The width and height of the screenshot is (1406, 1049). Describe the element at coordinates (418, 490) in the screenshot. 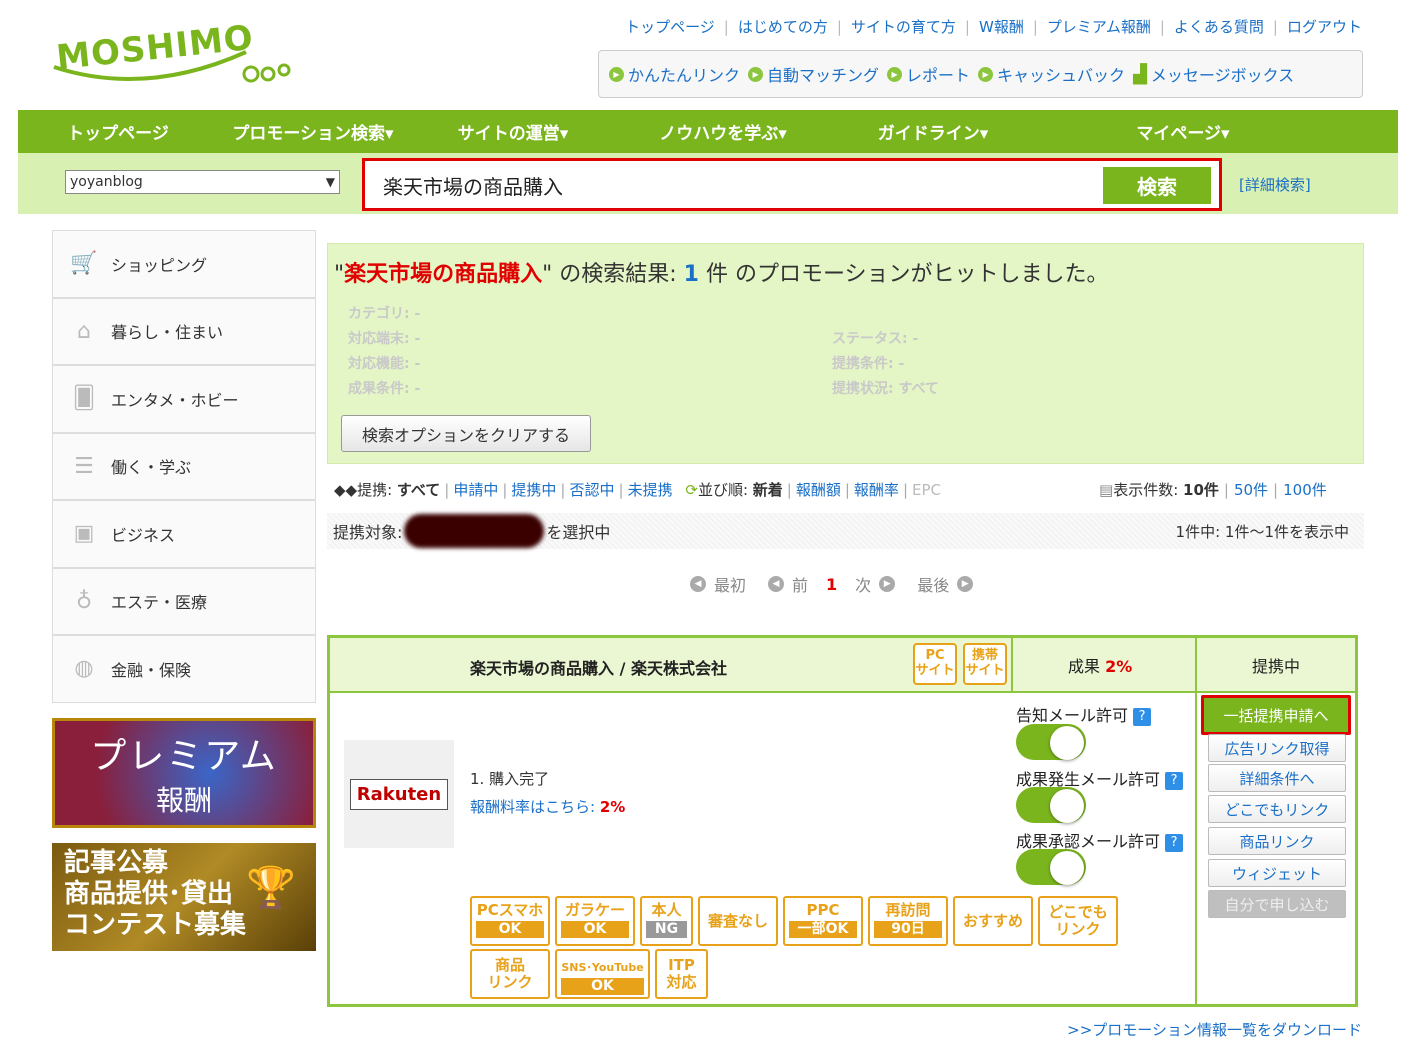

I see `filter-all: すべて` at that location.